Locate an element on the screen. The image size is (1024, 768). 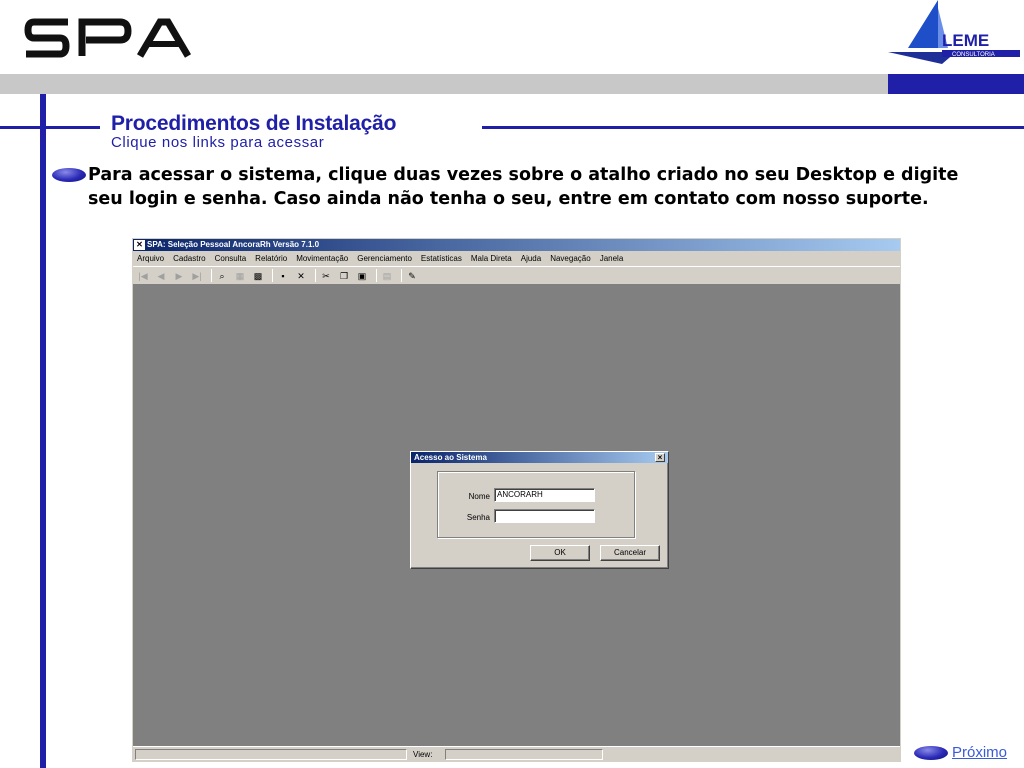
title-rule-right is located at coordinates (753, 127).